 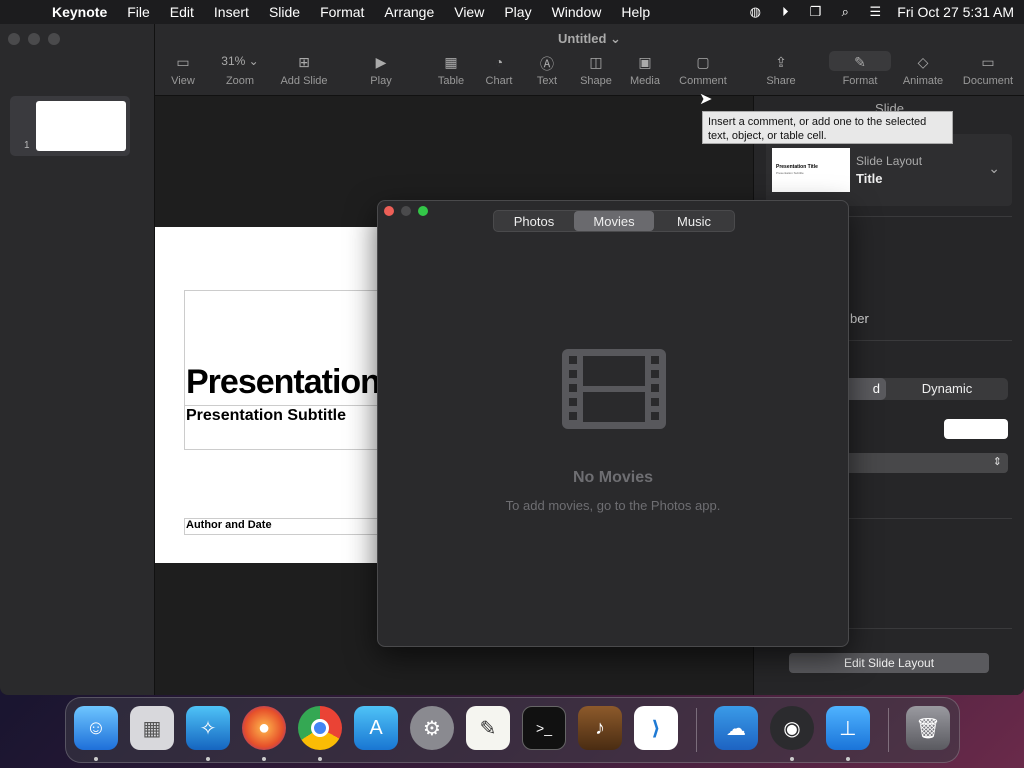 What do you see at coordinates (928, 728) in the screenshot?
I see `trash-icon: 🗑` at bounding box center [928, 728].